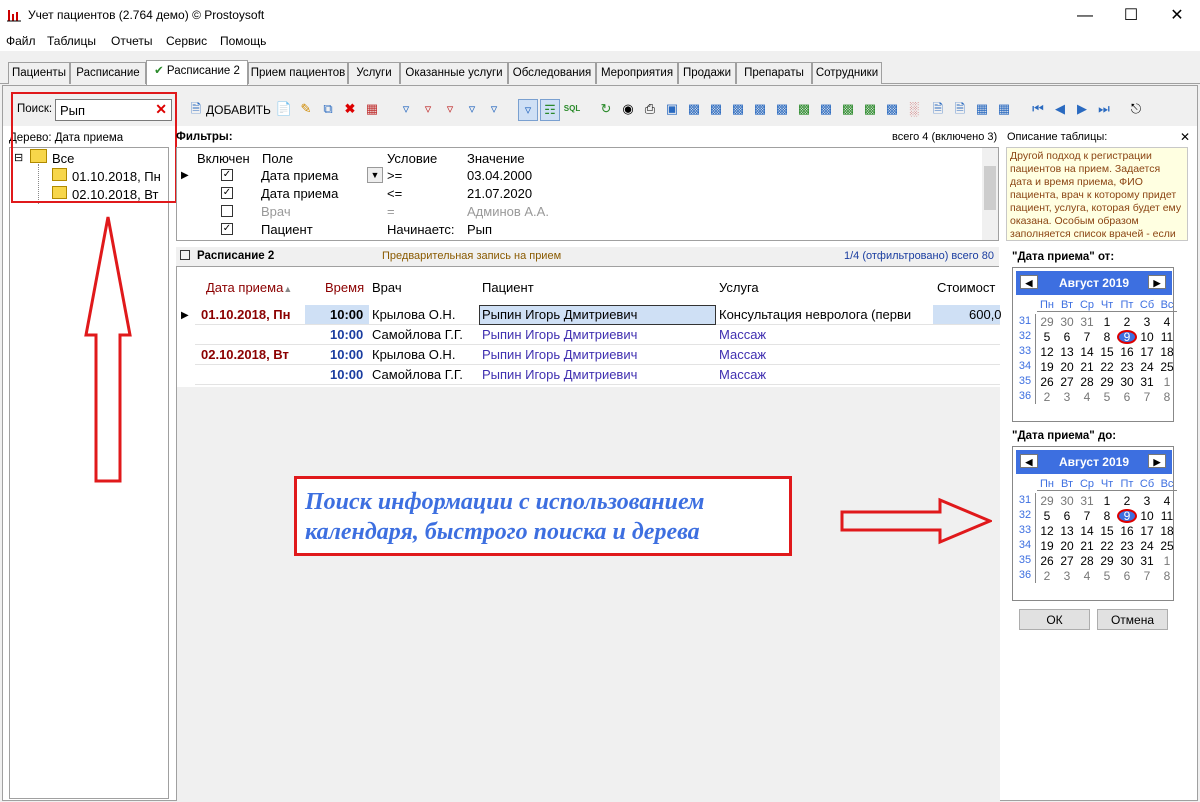  Describe the element at coordinates (1060, 110) in the screenshot. I see `prev-record-icon: ◀` at that location.